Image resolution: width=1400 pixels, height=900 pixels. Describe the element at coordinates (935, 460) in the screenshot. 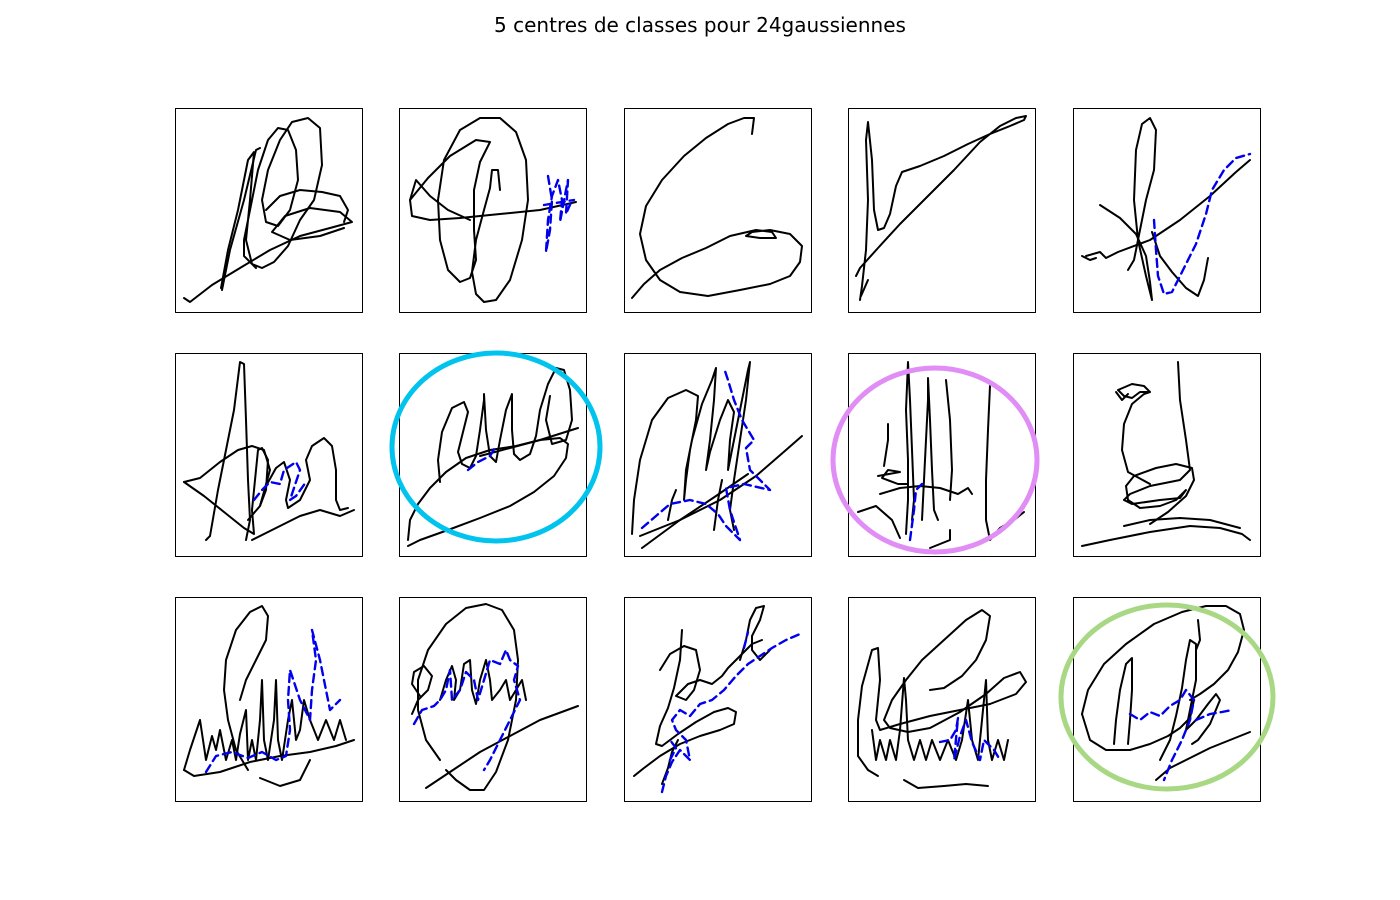

I see `highlight-circle-violet` at that location.